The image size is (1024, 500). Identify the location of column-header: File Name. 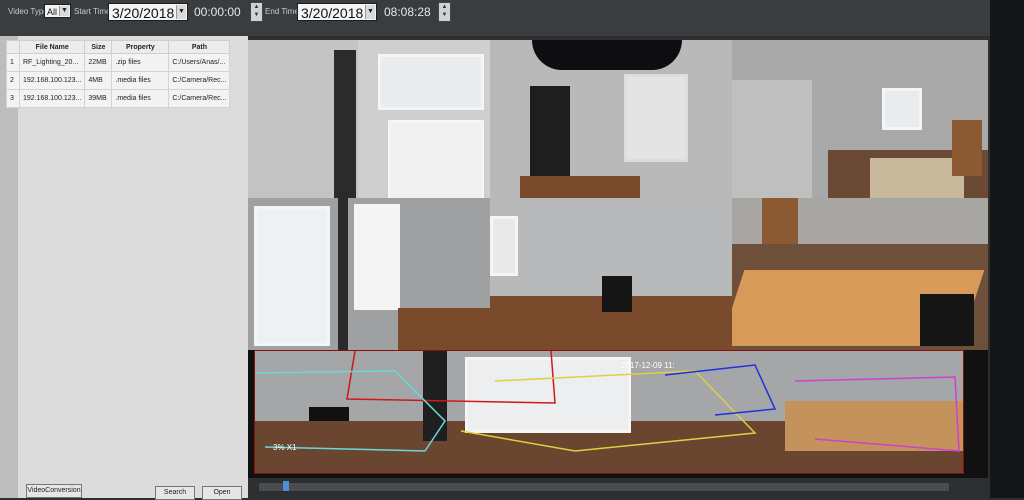
(52, 47).